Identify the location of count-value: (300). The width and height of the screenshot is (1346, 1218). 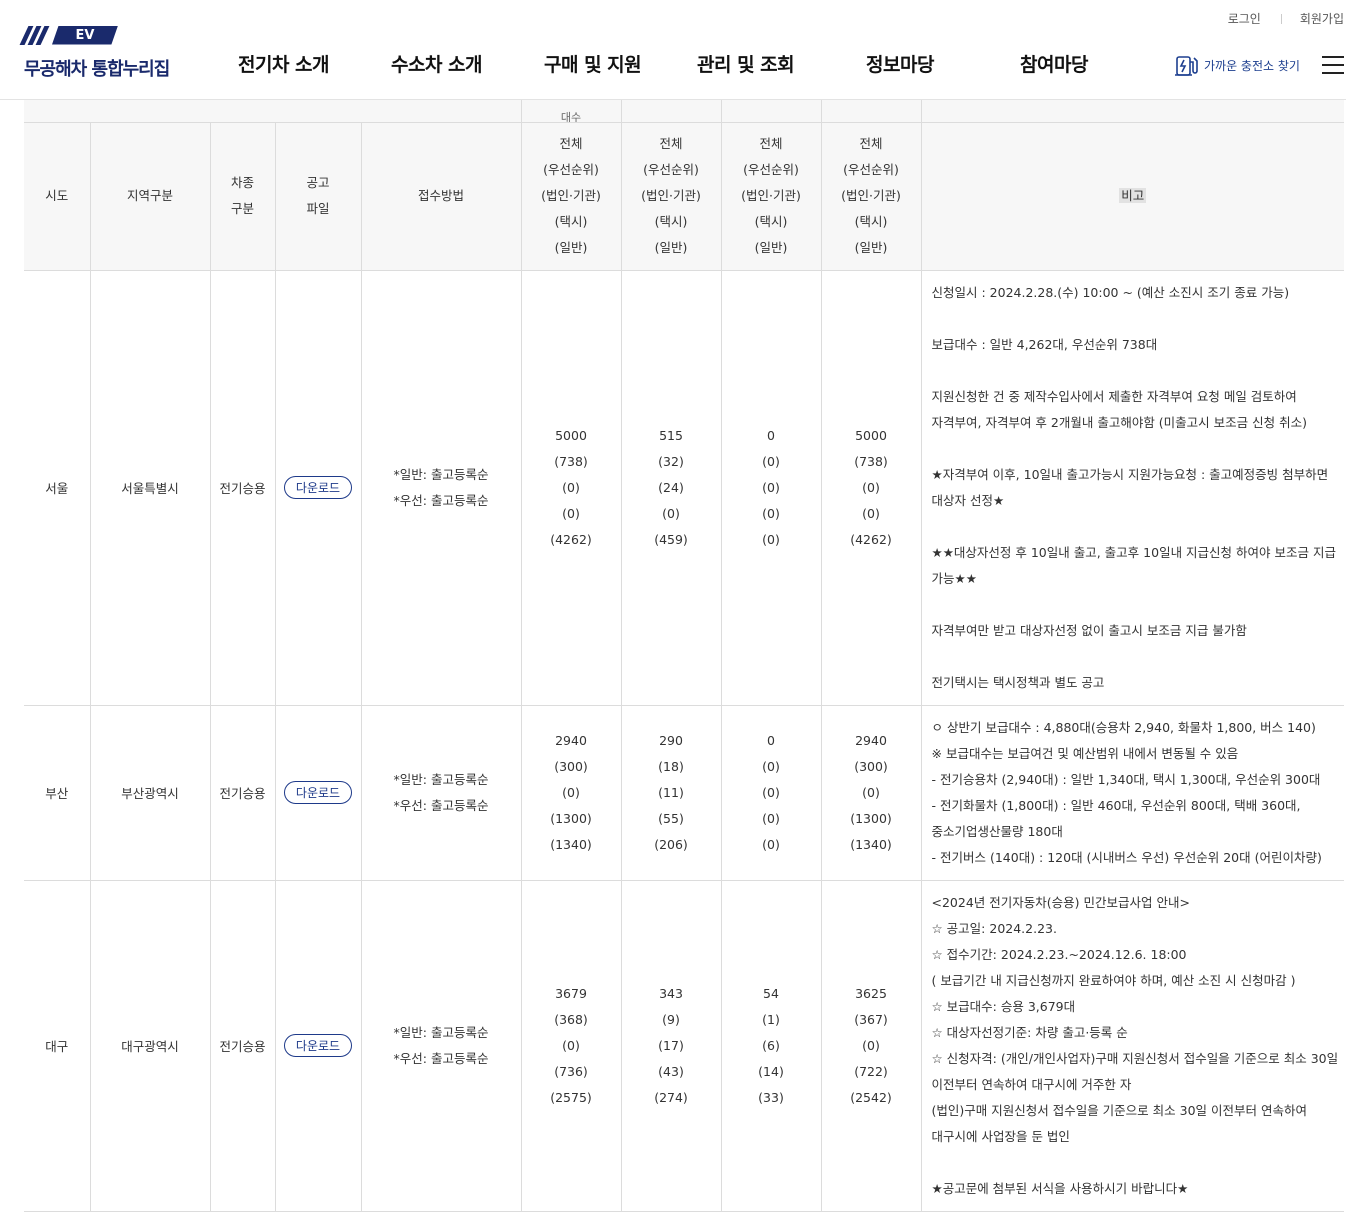
(571, 766).